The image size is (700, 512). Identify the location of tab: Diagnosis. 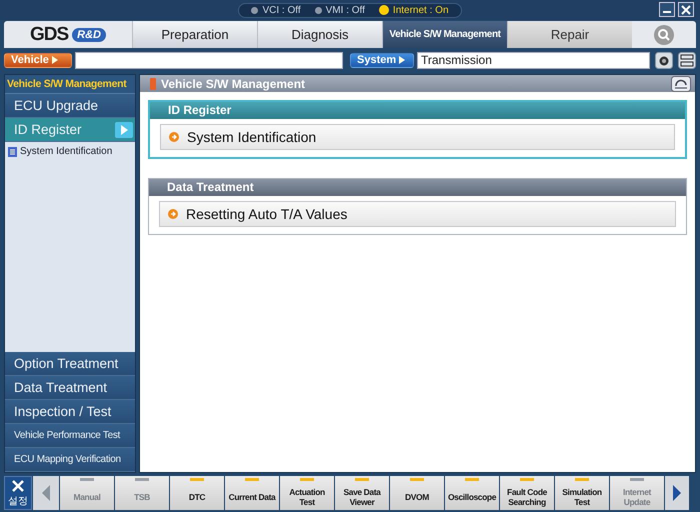
(319, 34).